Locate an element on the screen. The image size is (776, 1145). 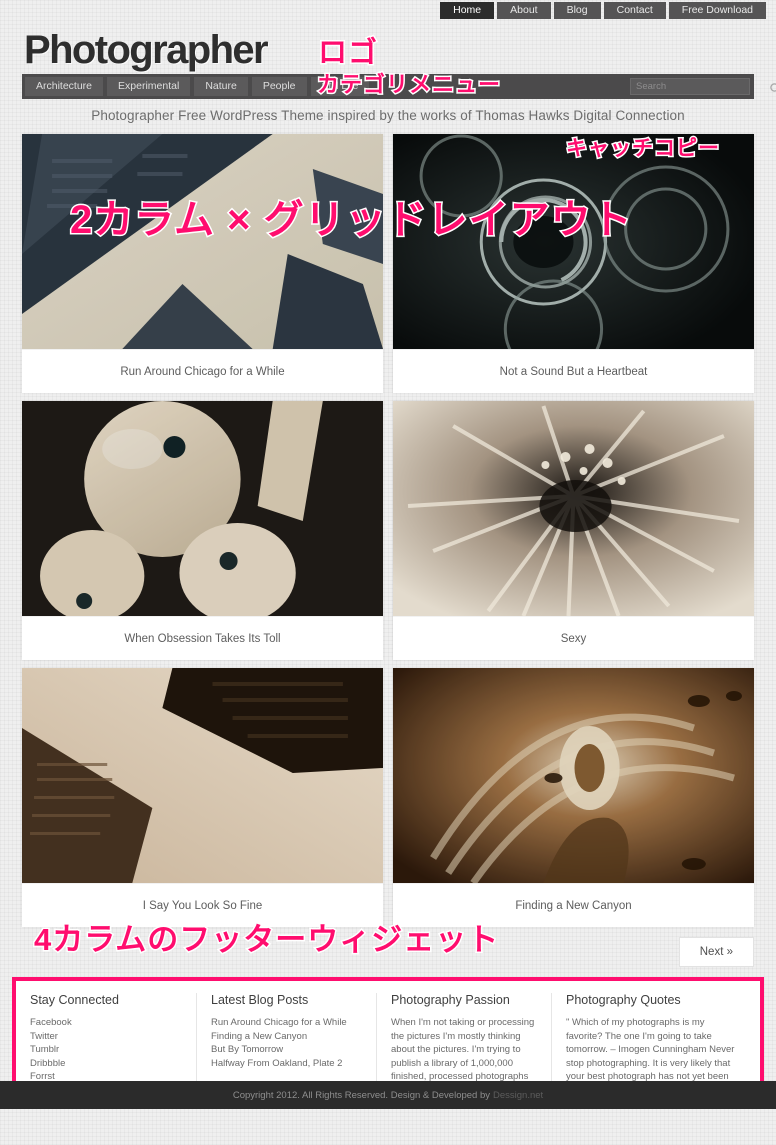
list-item: Halfway From Oakland, Plate 2 is located at coordinates (286, 1064).